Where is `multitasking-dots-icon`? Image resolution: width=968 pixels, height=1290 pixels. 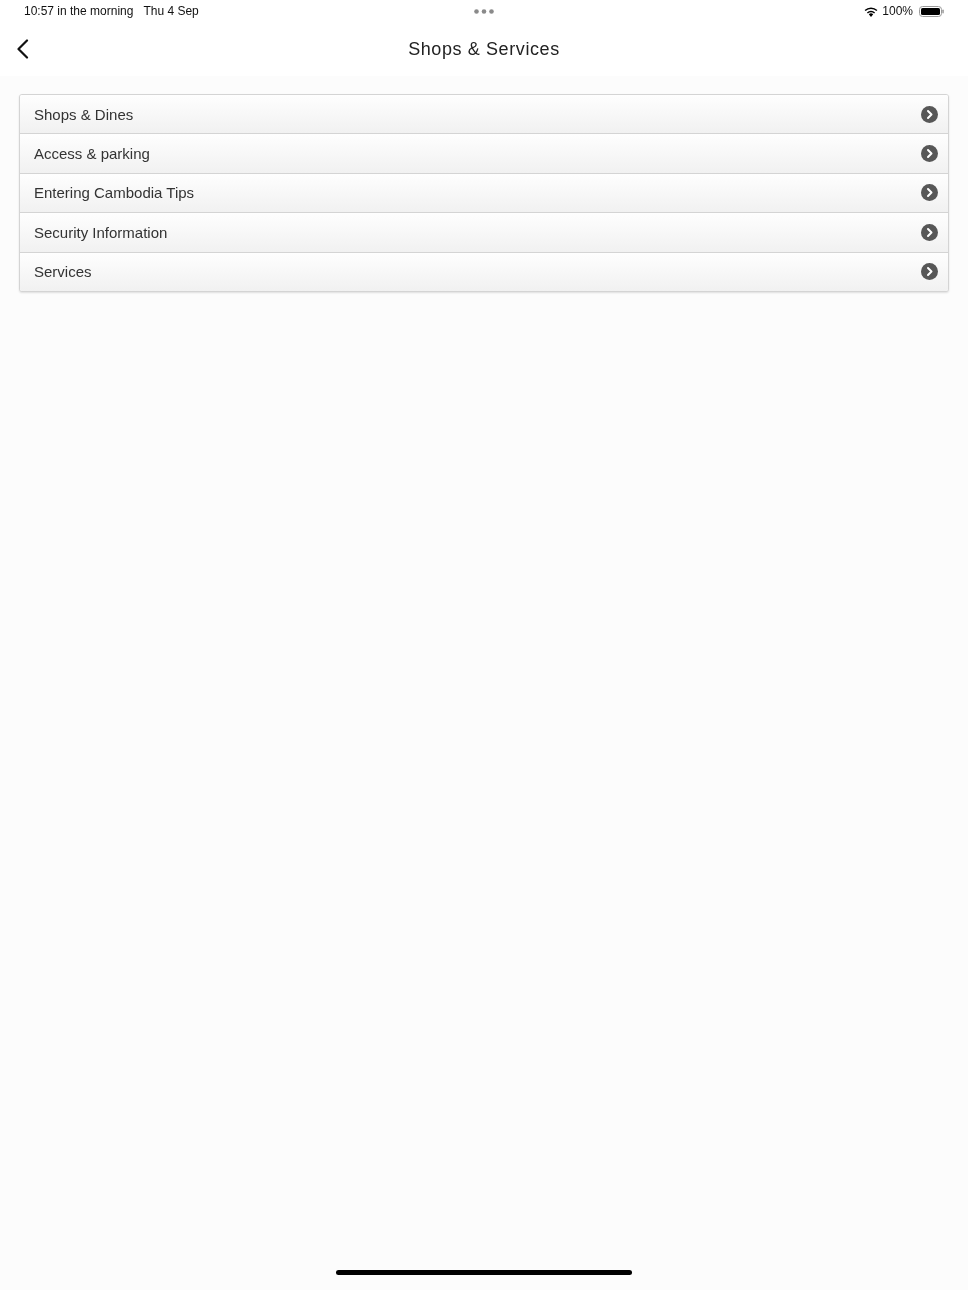 multitasking-dots-icon is located at coordinates (484, 11).